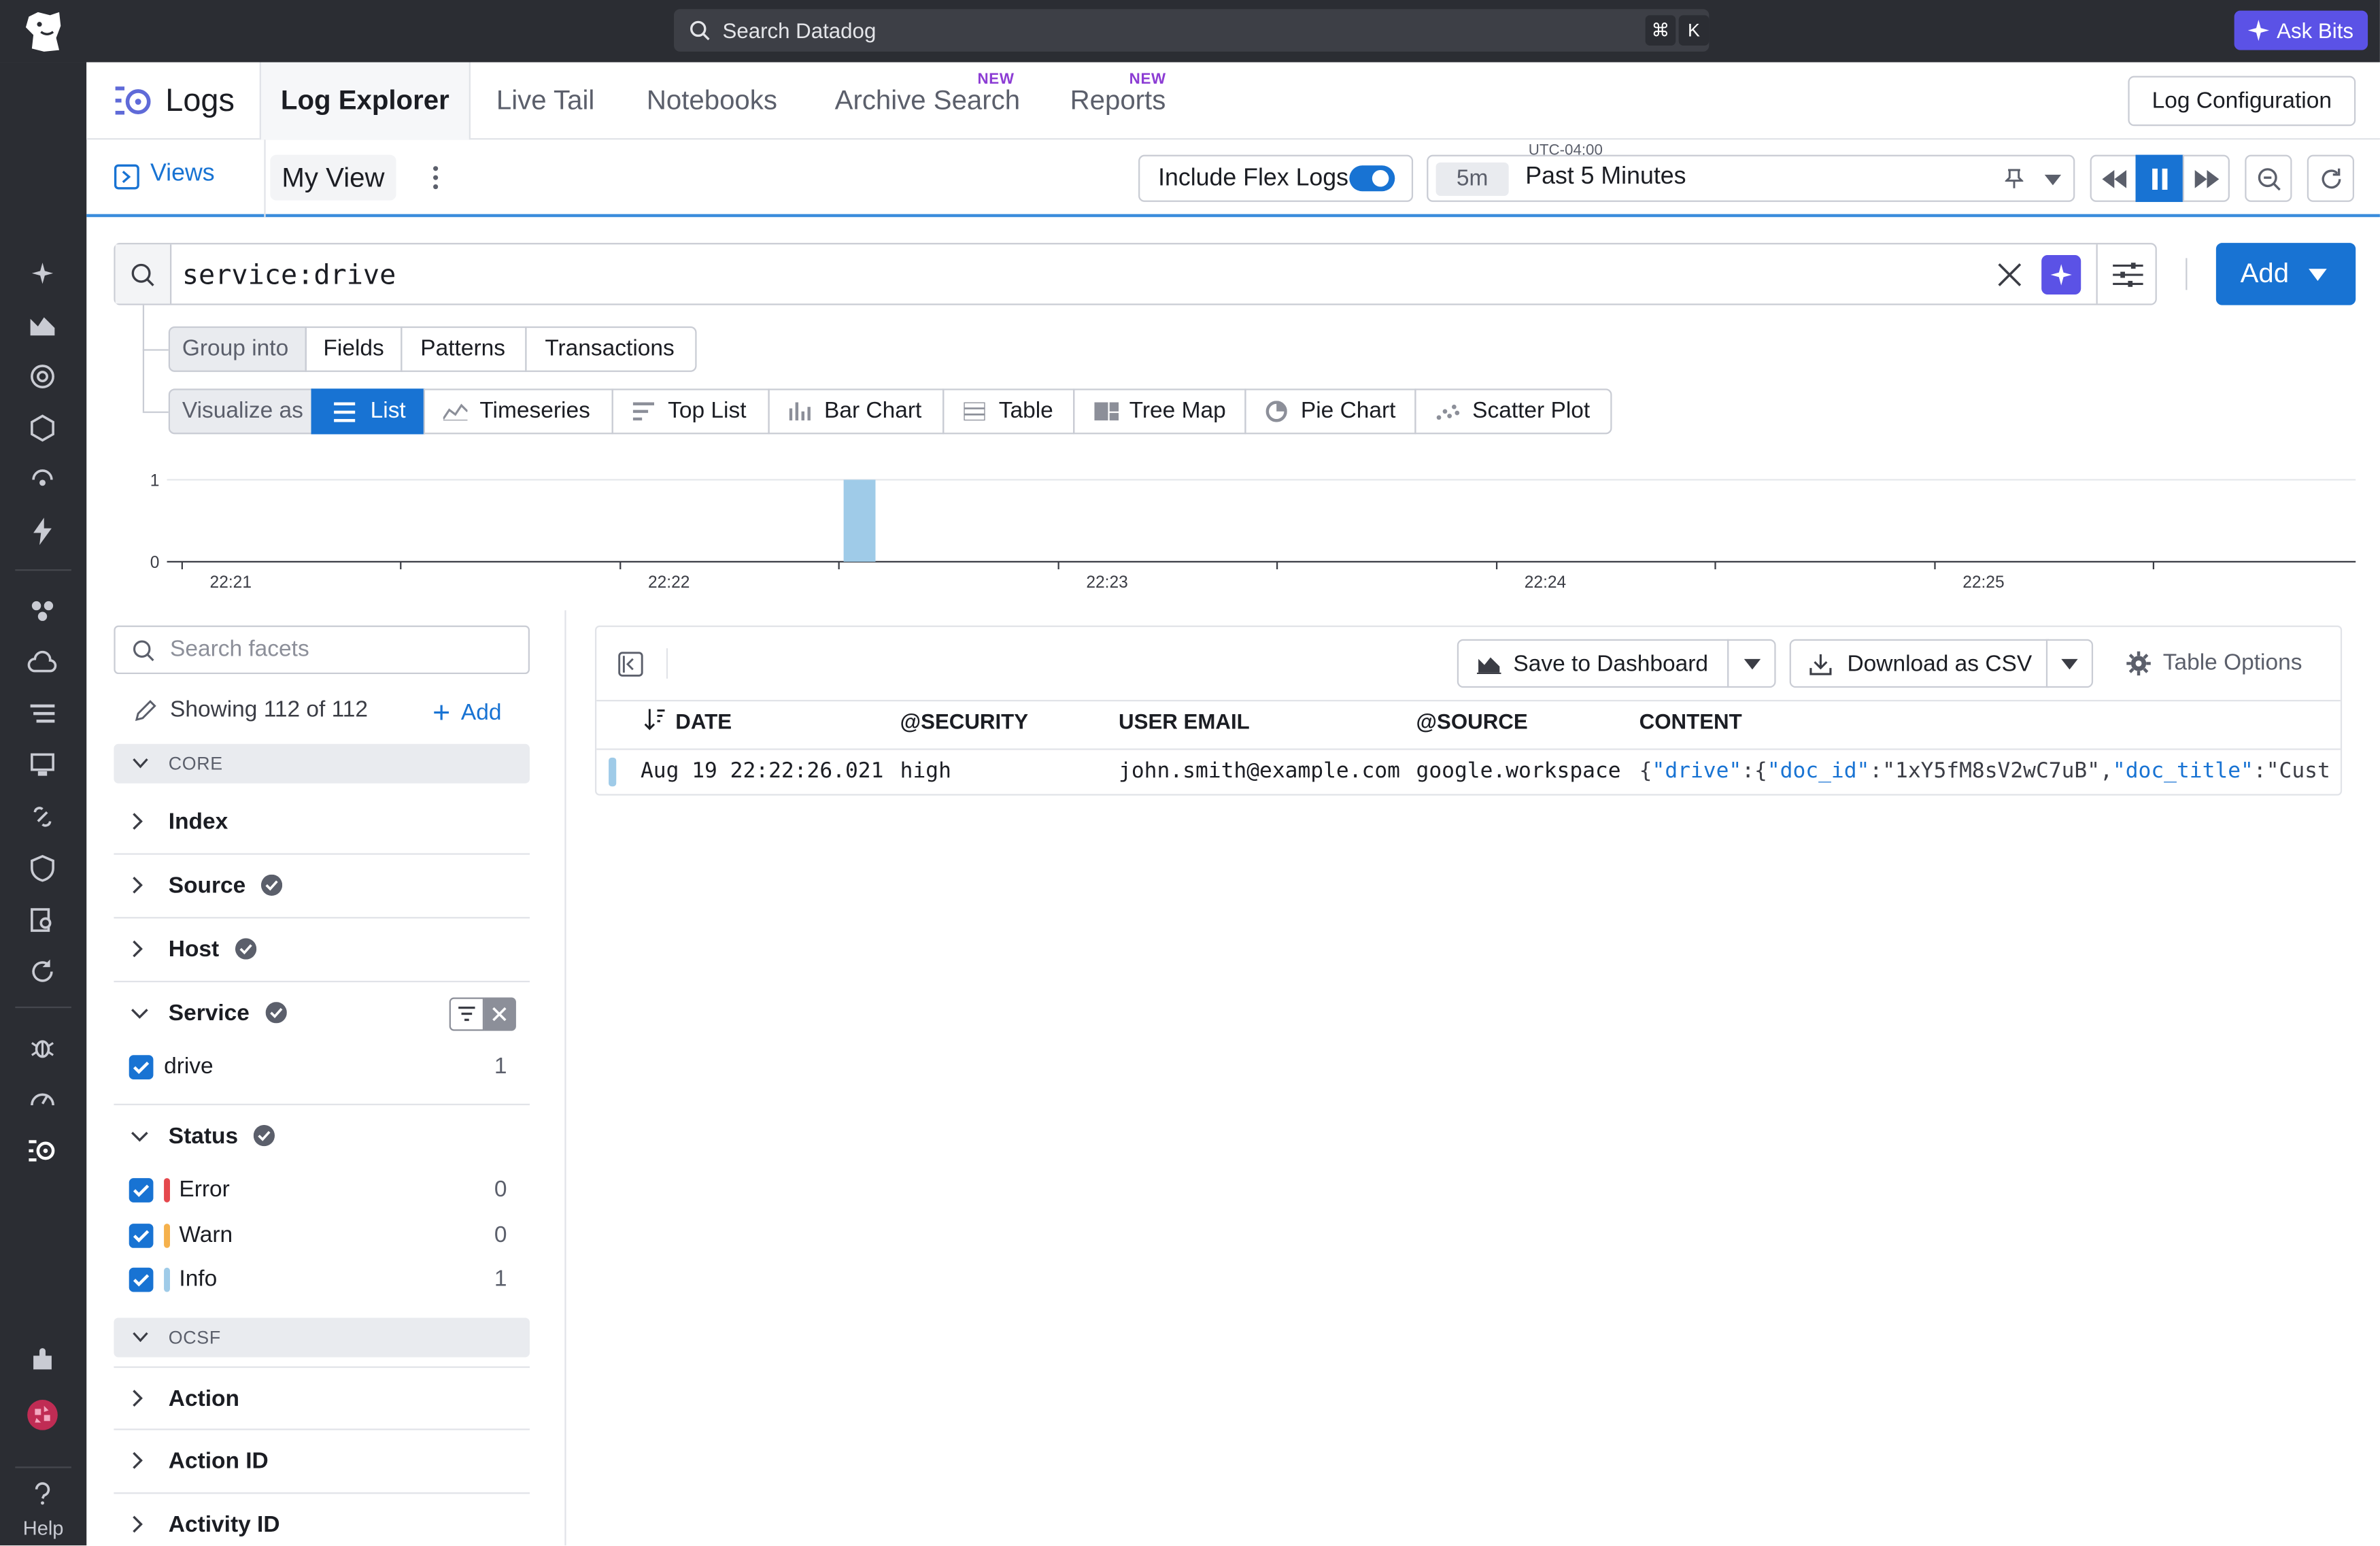 The width and height of the screenshot is (2380, 1546). Describe the element at coordinates (611, 349) in the screenshot. I see `group-transactions: Transactions` at that location.